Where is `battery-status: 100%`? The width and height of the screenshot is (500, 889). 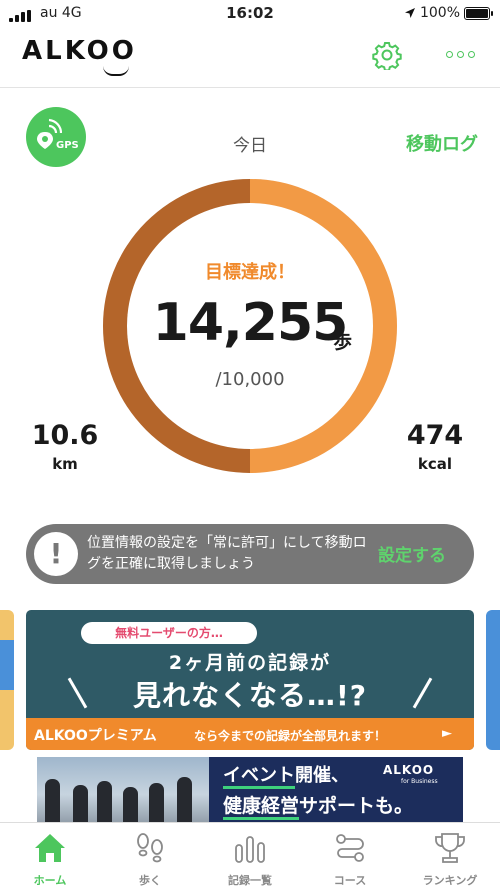
battery-status: 100% is located at coordinates (448, 13).